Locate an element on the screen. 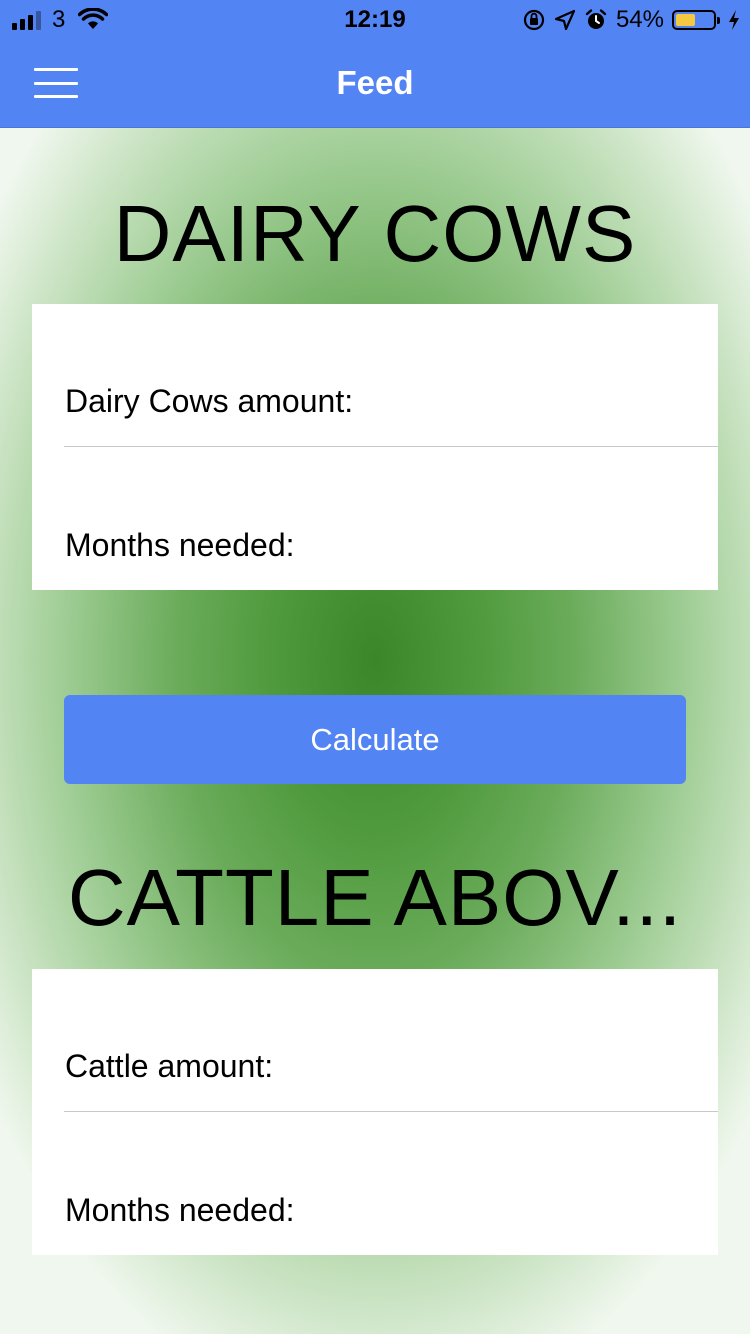  calculate-button: Calculate is located at coordinates (375, 739).